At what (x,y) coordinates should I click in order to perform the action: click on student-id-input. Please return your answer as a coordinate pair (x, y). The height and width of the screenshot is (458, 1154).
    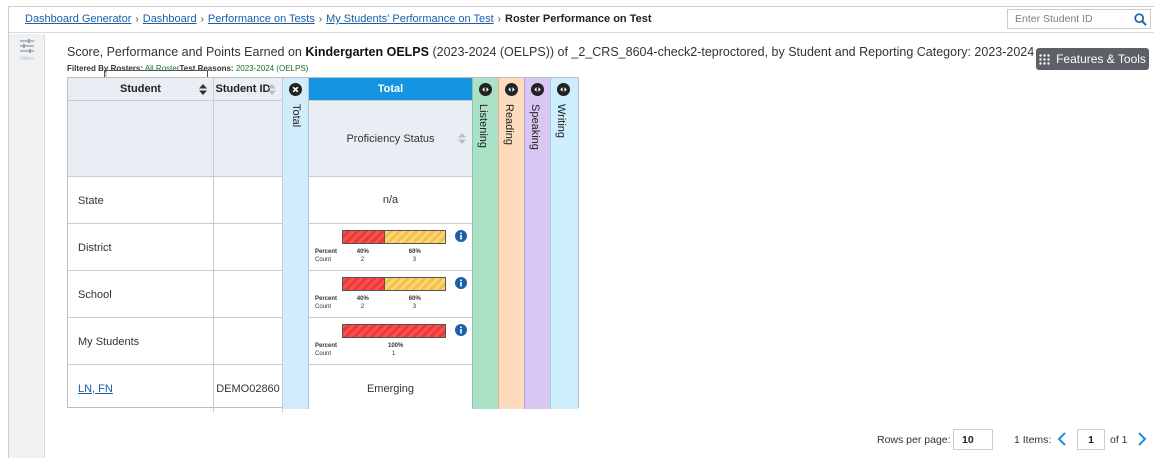
    Looking at the image, I should click on (1069, 19).